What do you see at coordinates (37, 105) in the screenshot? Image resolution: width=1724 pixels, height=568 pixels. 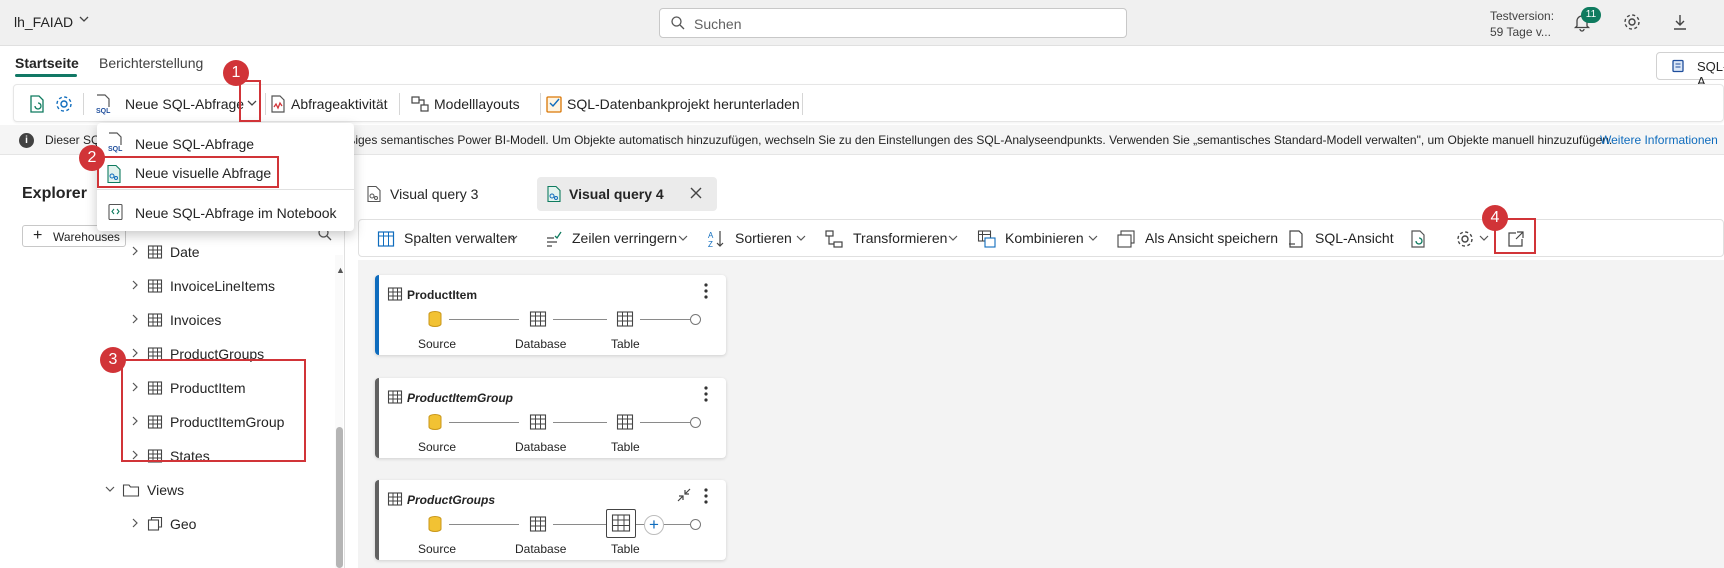 I see `refresh-data-icon` at bounding box center [37, 105].